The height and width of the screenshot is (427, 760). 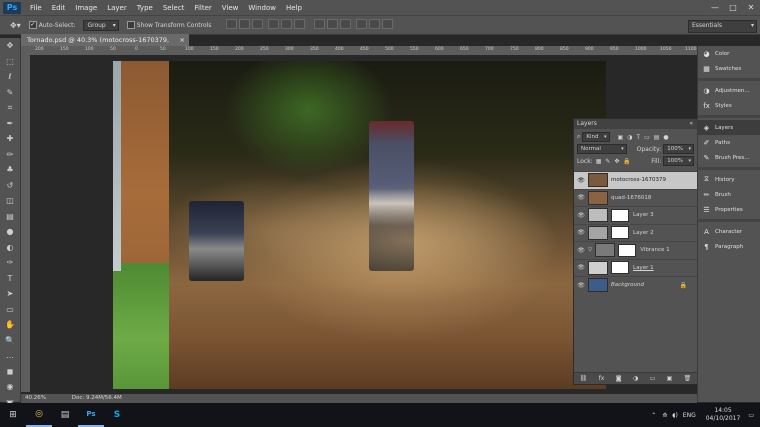 What do you see at coordinates (645, 137) in the screenshot?
I see `filter-icons: ▣◑T▭▤●` at bounding box center [645, 137].